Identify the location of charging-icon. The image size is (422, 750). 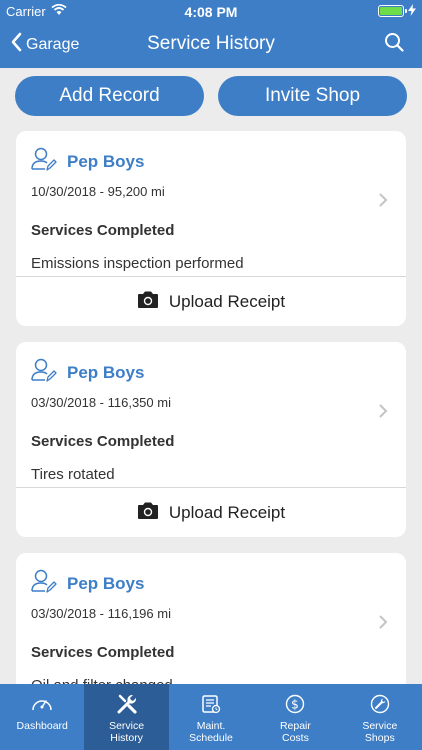
(412, 11).